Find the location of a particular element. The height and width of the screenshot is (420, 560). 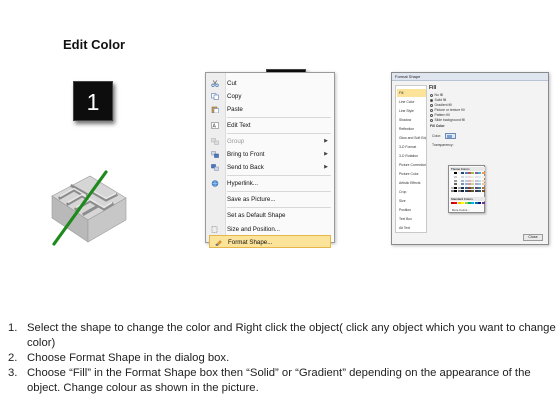

menu-item-label: Edit Text is located at coordinates (239, 125).